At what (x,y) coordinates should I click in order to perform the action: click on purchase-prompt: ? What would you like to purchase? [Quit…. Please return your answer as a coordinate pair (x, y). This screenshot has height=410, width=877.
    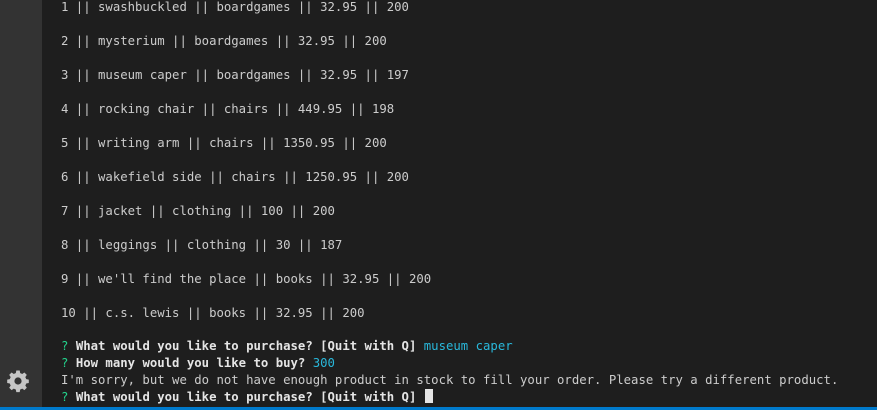
    Looking at the image, I should click on (287, 346).